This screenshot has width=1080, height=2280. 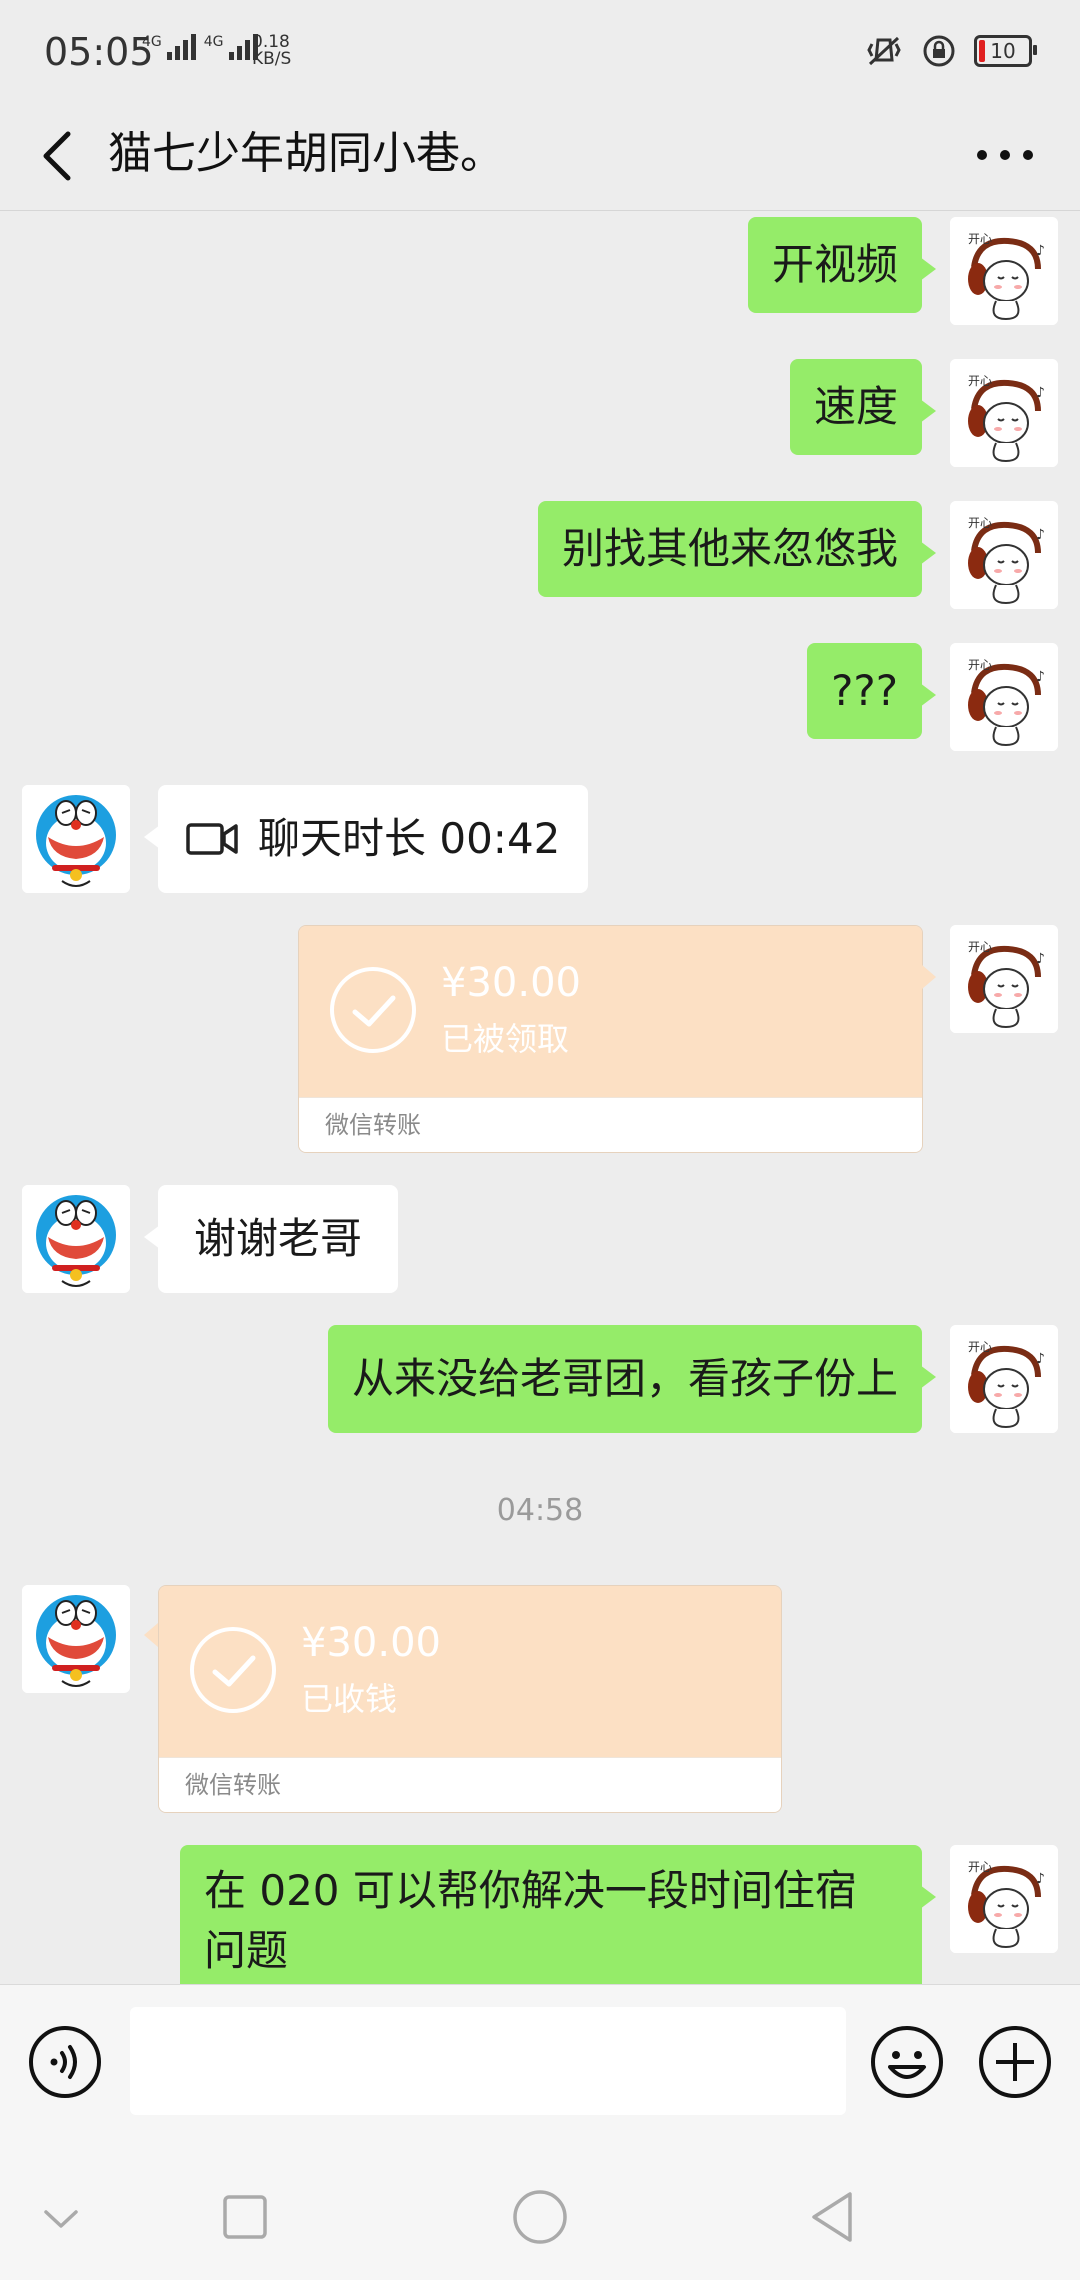 What do you see at coordinates (907, 2062) in the screenshot?
I see `emoji-icon` at bounding box center [907, 2062].